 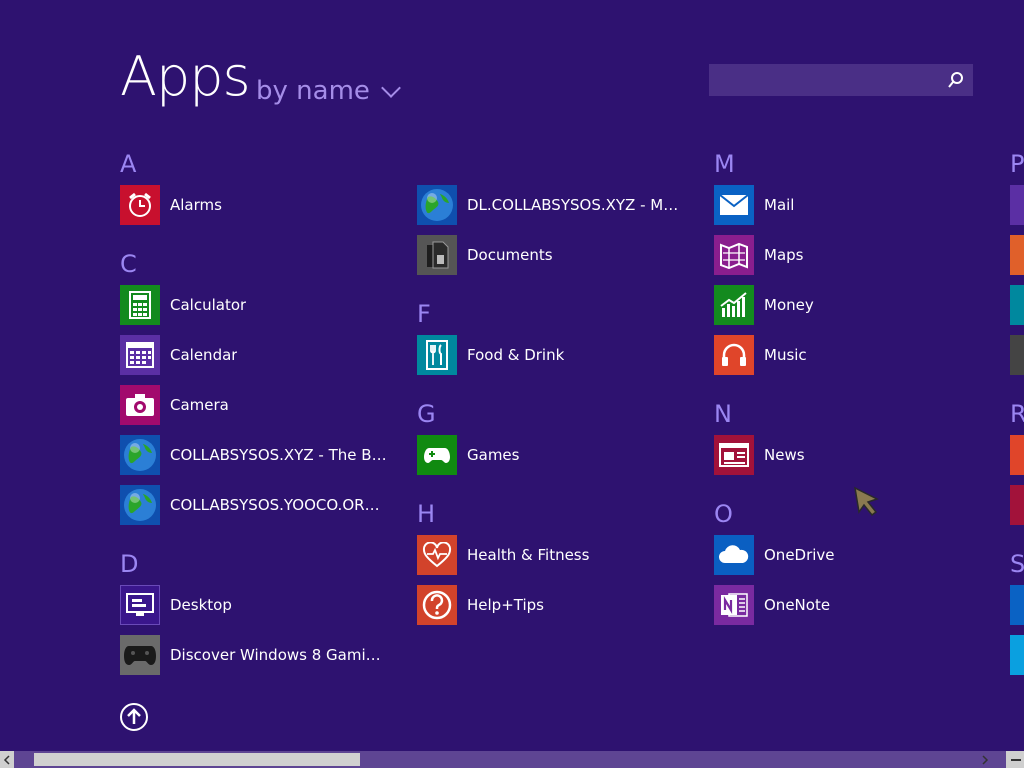 I want to click on app-onedrive: OneDrive, so click(x=774, y=555).